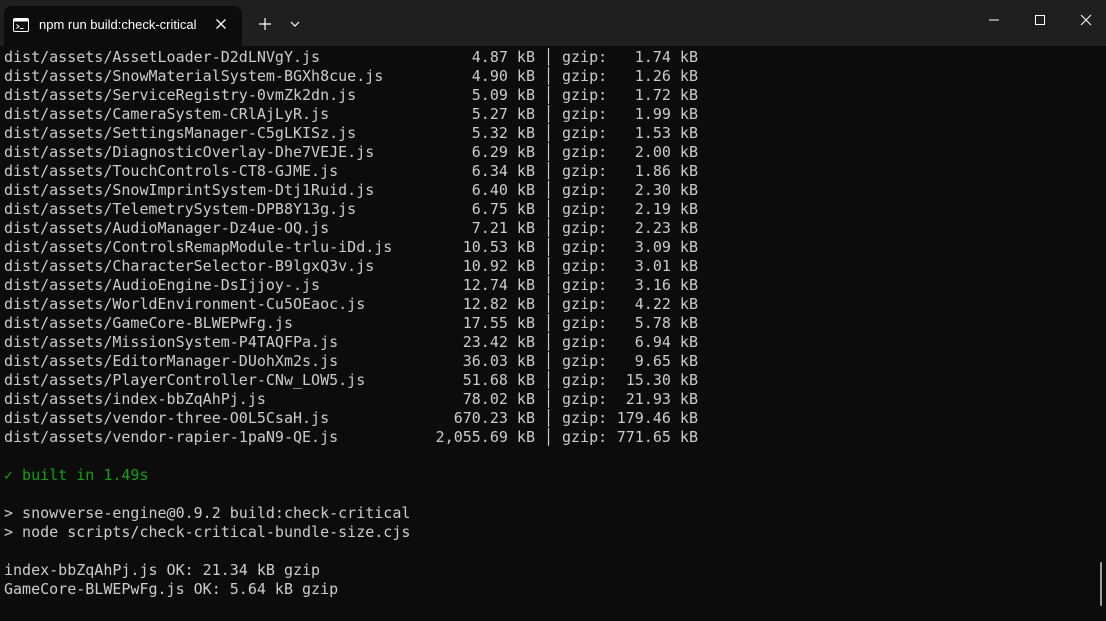 The height and width of the screenshot is (621, 1106). Describe the element at coordinates (171, 342) in the screenshot. I see `file-path: dist/assets/MissionSystem-P4TAQFPa.js` at that location.